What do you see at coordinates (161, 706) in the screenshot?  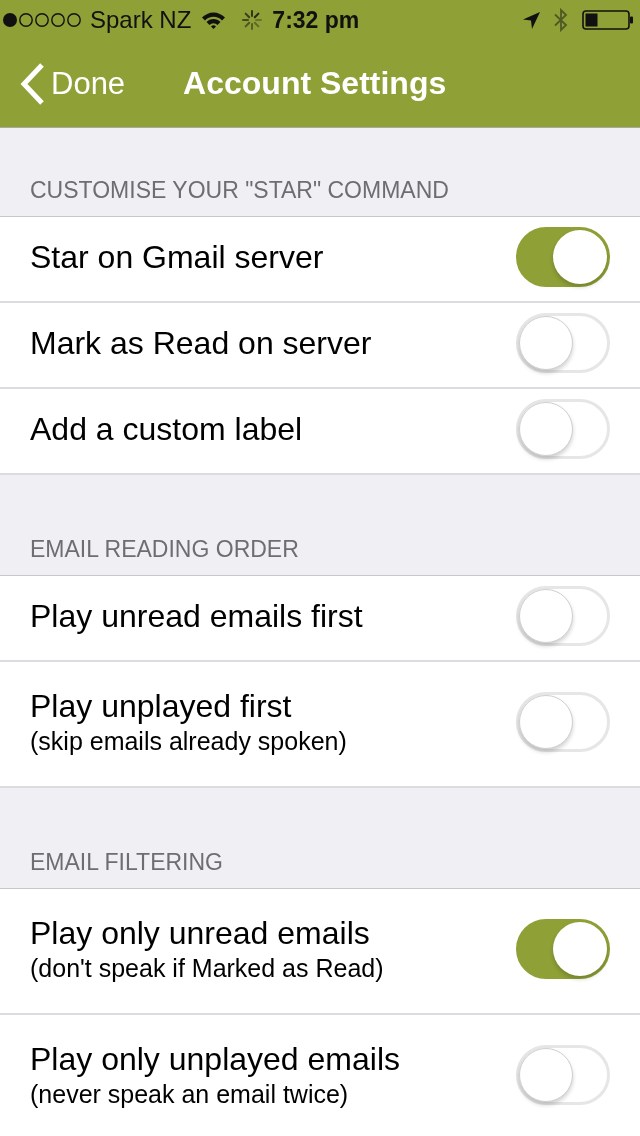 I see `setting-label: Play unplayed first` at bounding box center [161, 706].